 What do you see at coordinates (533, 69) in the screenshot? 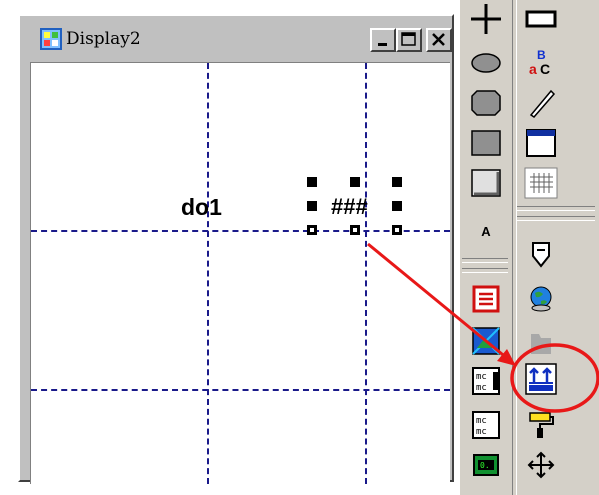
I see `svg-text: a` at bounding box center [533, 69].